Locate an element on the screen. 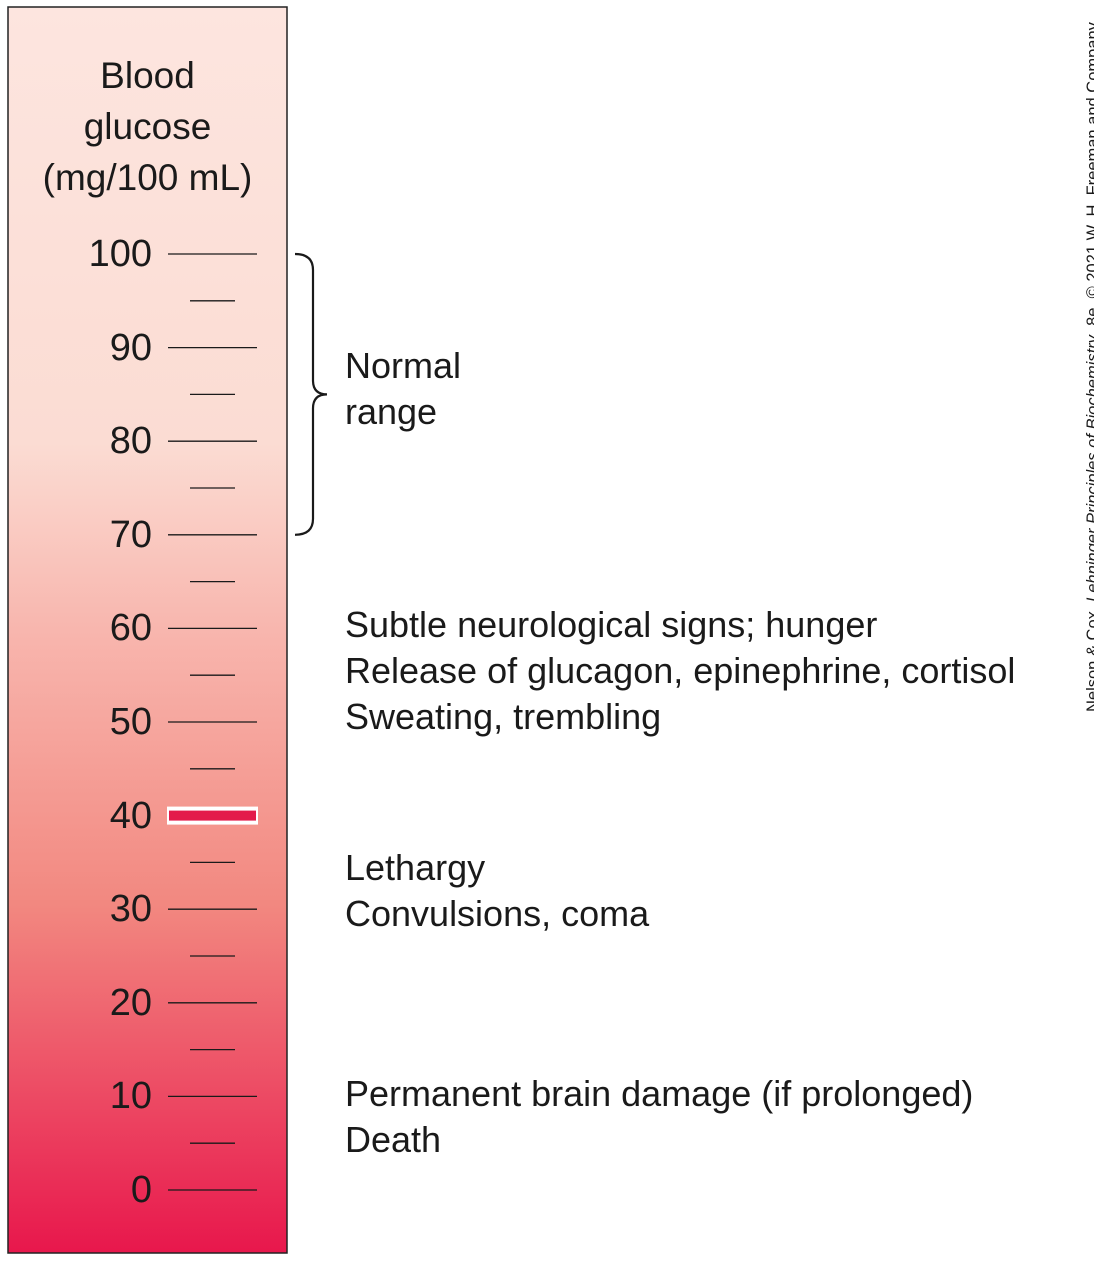  credit-prefix: Nelson & Cox, is located at coordinates (1089, 659).